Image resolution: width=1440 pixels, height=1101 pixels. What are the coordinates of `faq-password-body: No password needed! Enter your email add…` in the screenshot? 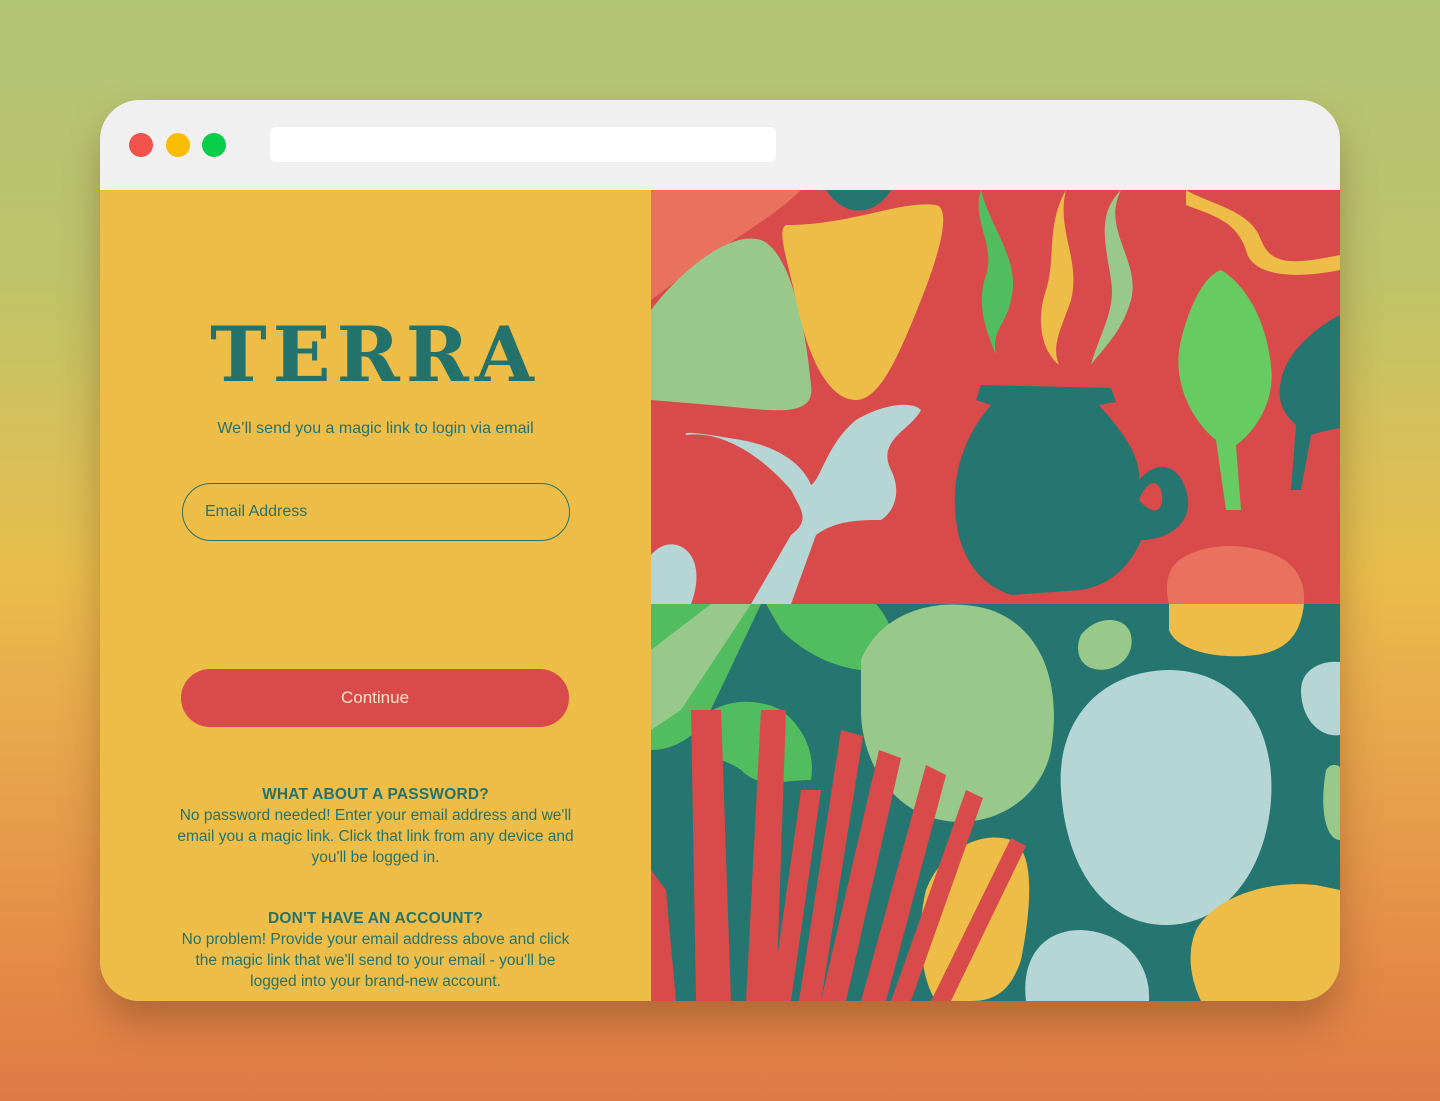 It's located at (375, 836).